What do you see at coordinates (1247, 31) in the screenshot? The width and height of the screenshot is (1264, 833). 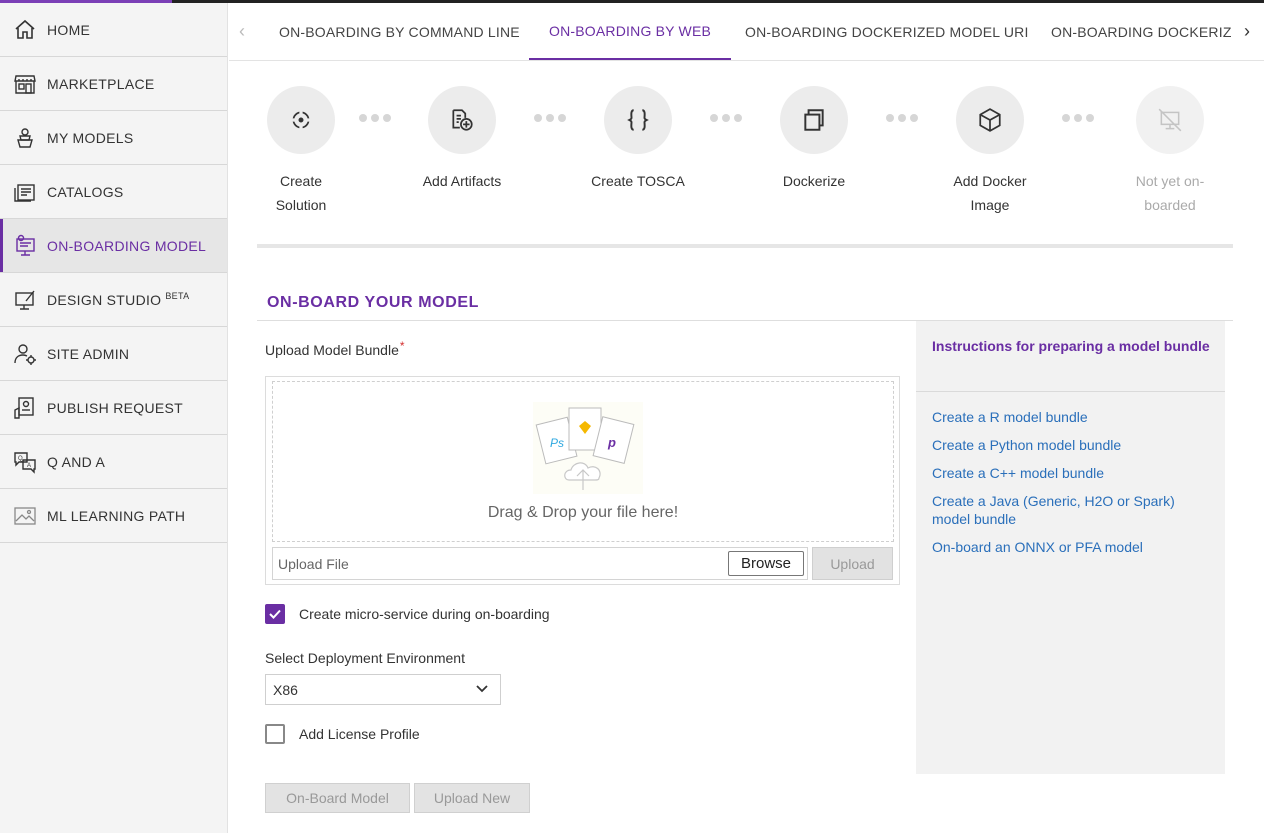 I see `tab-scroll-right-icon: ›` at bounding box center [1247, 31].